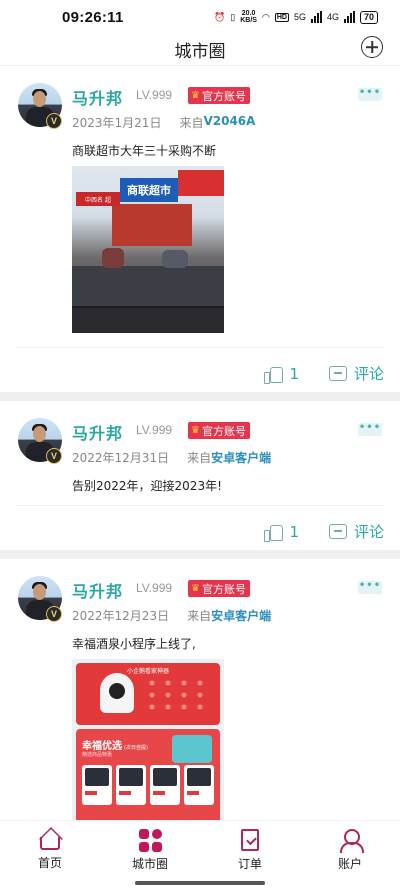 Image resolution: width=400 pixels, height=892 pixels. I want to click on wifi-icon: ◠, so click(265, 16).